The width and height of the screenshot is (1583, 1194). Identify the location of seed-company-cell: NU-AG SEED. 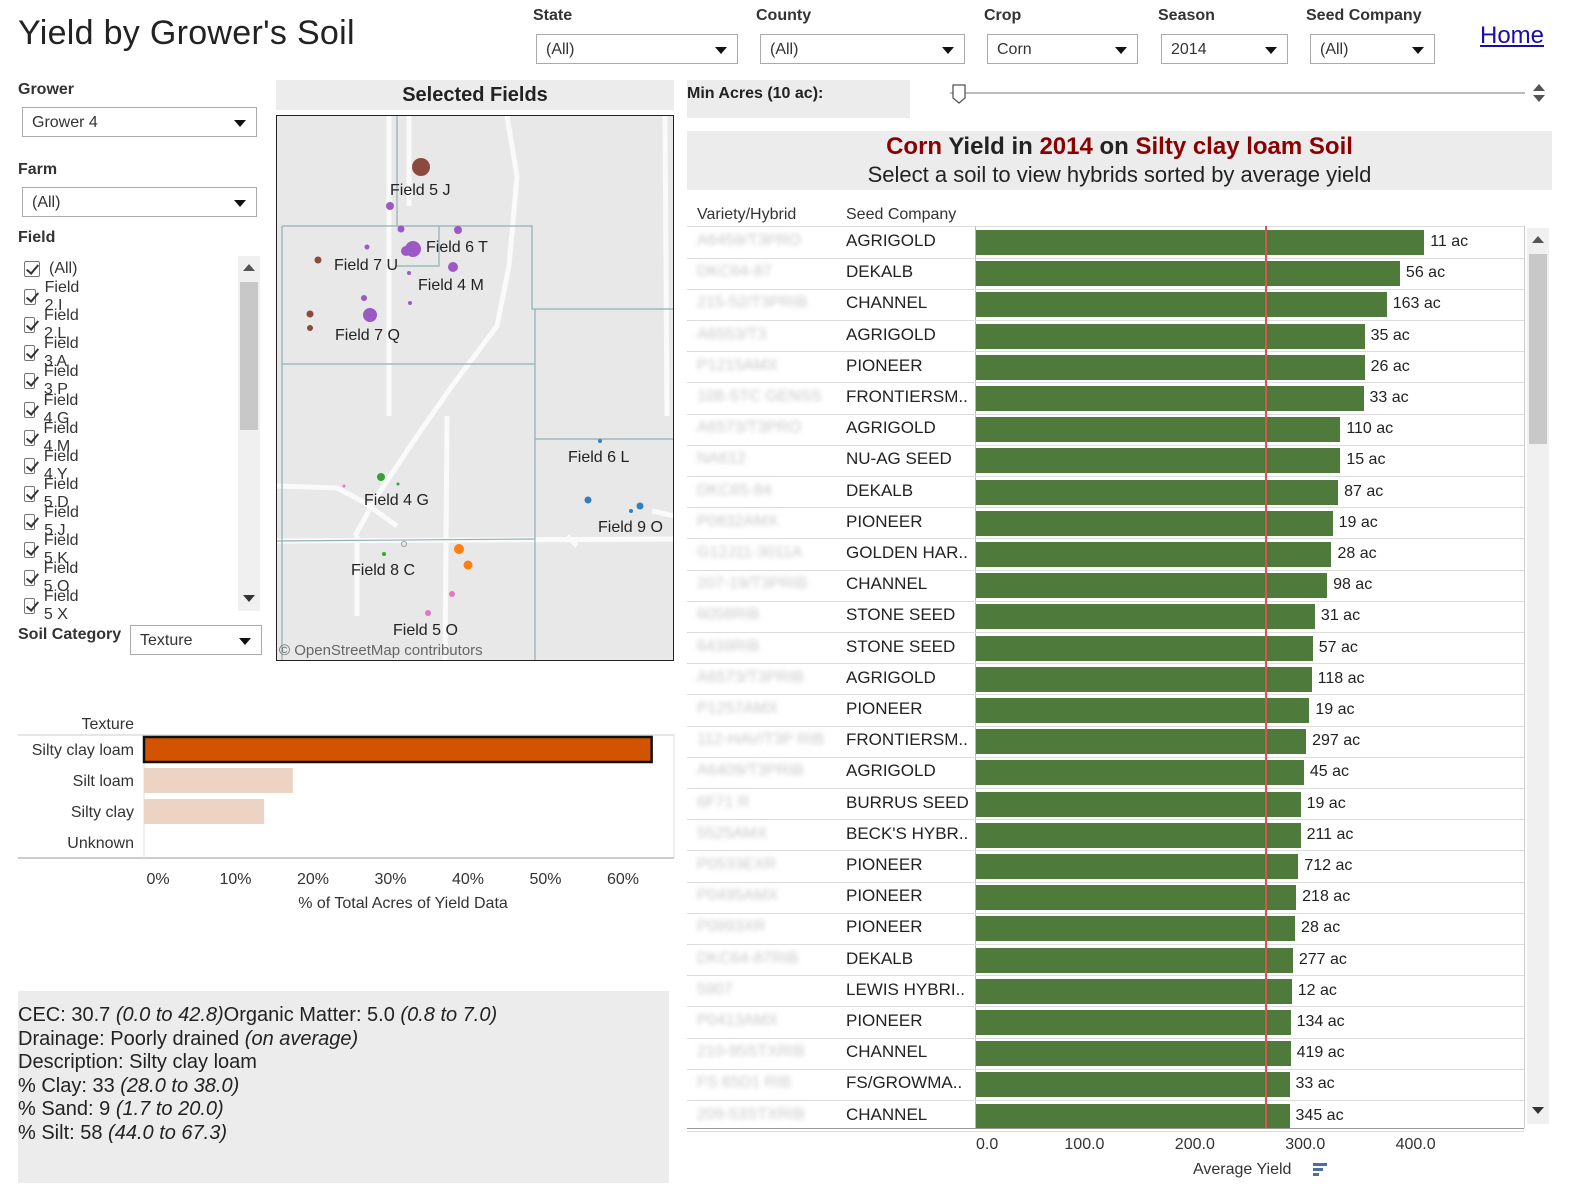
(899, 459).